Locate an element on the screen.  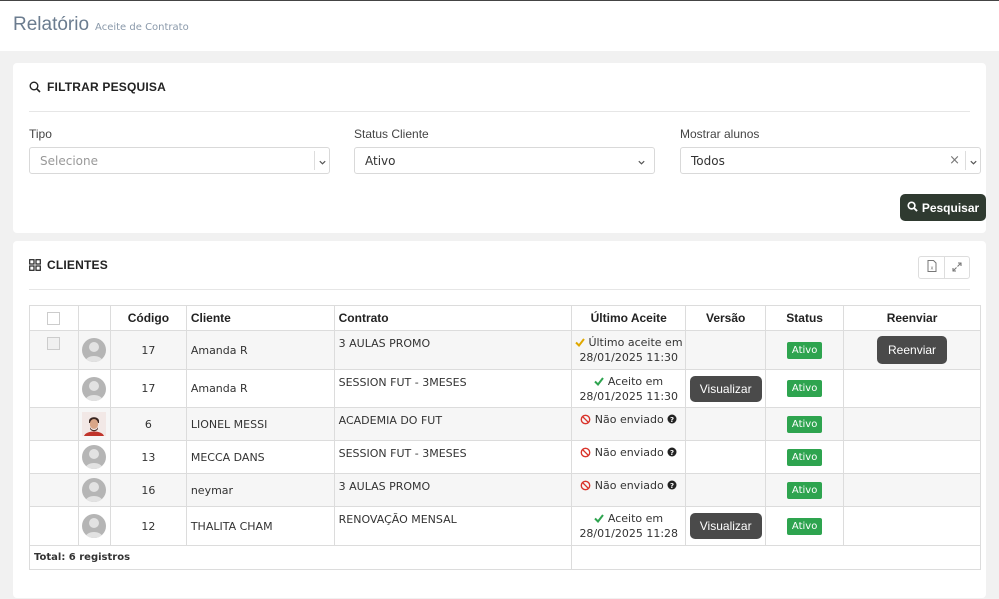
svg-text: x is located at coordinates (931, 269).